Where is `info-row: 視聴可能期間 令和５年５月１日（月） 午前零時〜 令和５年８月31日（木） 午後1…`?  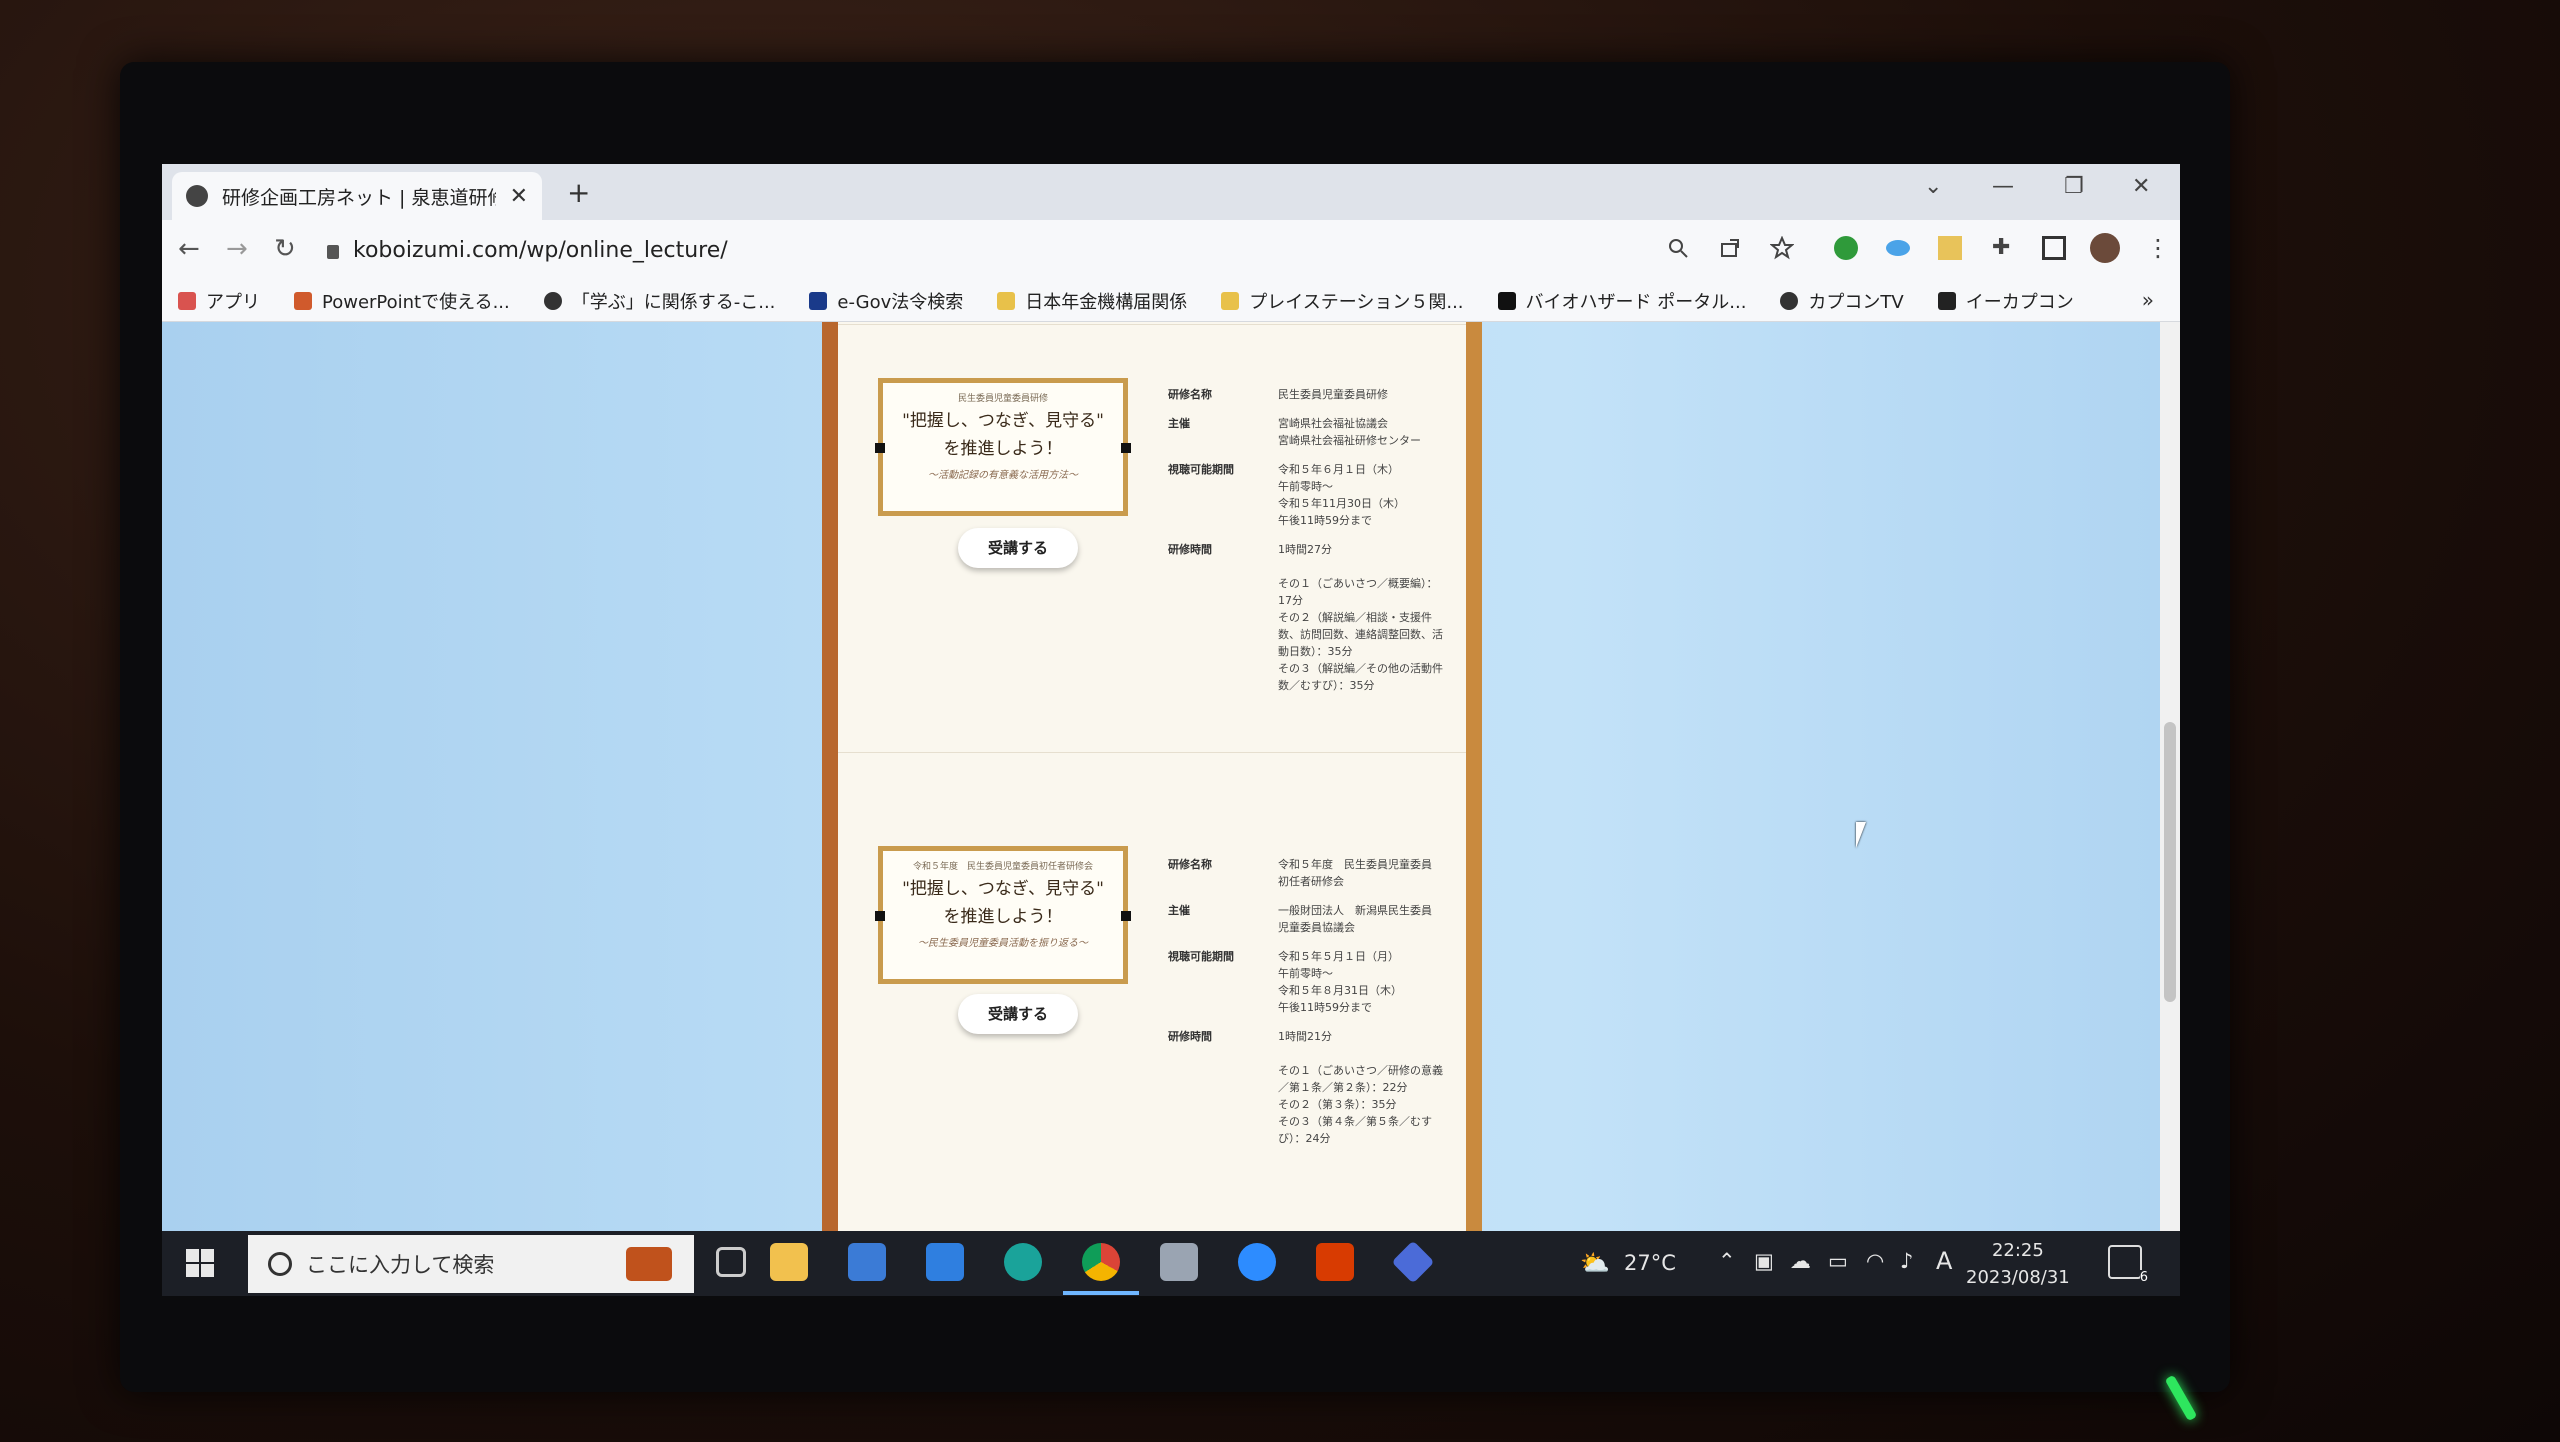
info-row: 視聴可能期間 令和５年５月１日（月） 午前零時〜 令和５年８月31日（木） 午後1… is located at coordinates (1308, 982).